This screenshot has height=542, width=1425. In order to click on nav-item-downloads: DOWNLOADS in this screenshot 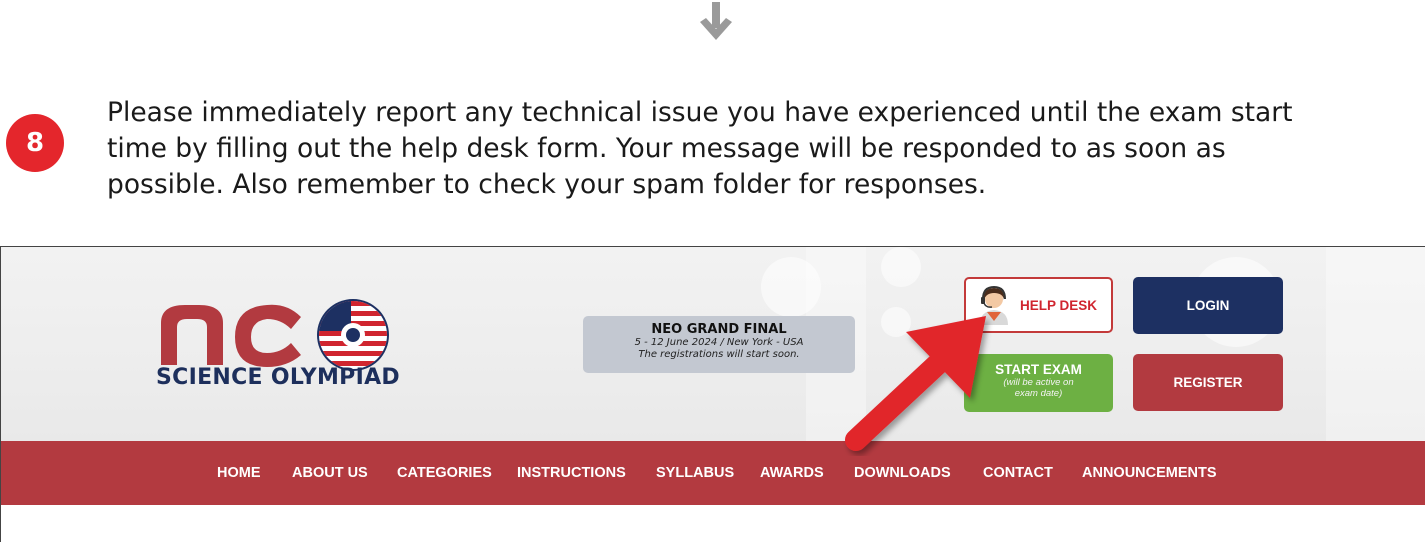, I will do `click(902, 473)`.